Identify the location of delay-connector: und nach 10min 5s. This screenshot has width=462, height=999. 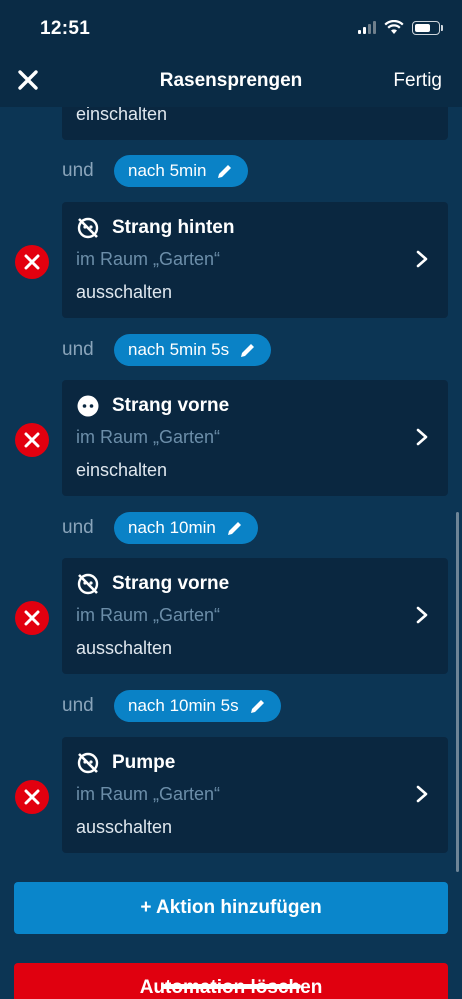
(171, 706).